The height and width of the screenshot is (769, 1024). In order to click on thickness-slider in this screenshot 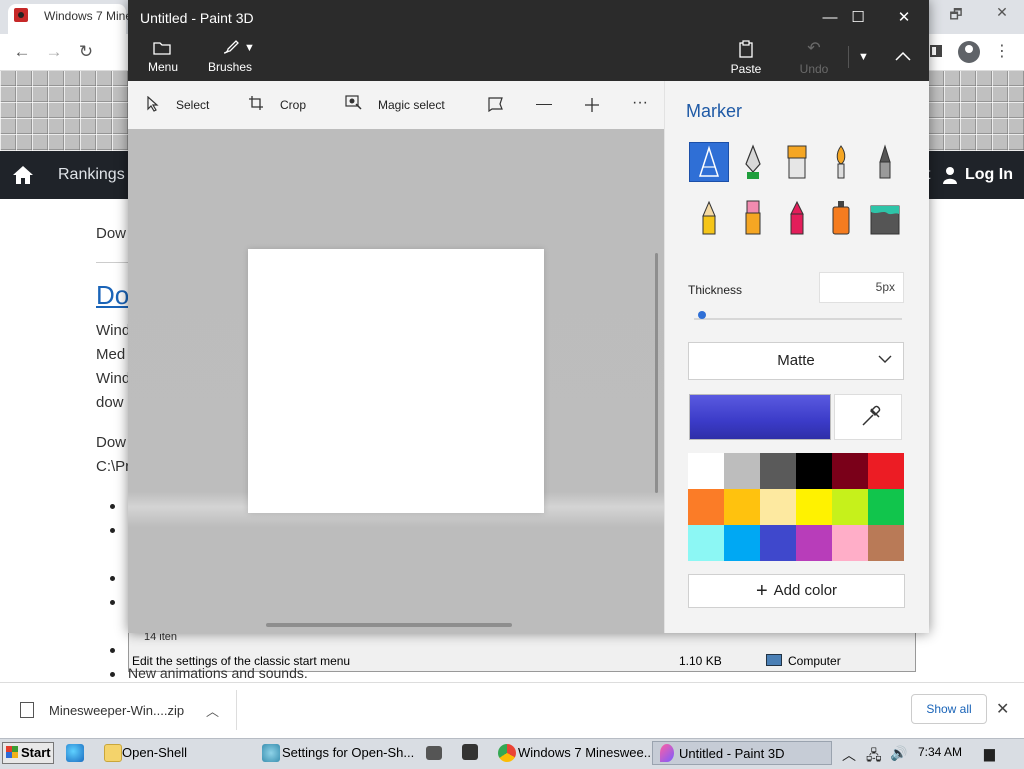, I will do `click(798, 319)`.